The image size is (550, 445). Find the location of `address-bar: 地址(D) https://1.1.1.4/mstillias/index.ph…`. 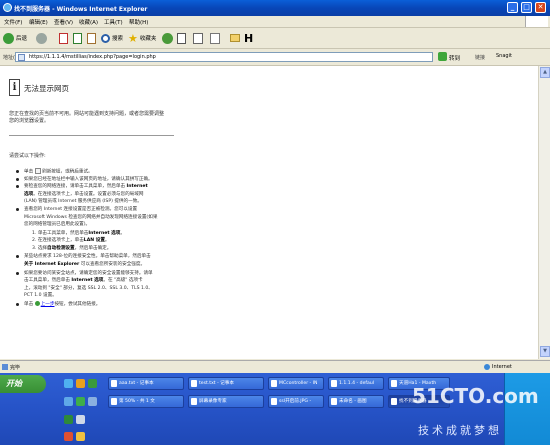

address-bar: 地址(D) https://1.1.1.4/mstillias/index.ph… is located at coordinates (275, 57).